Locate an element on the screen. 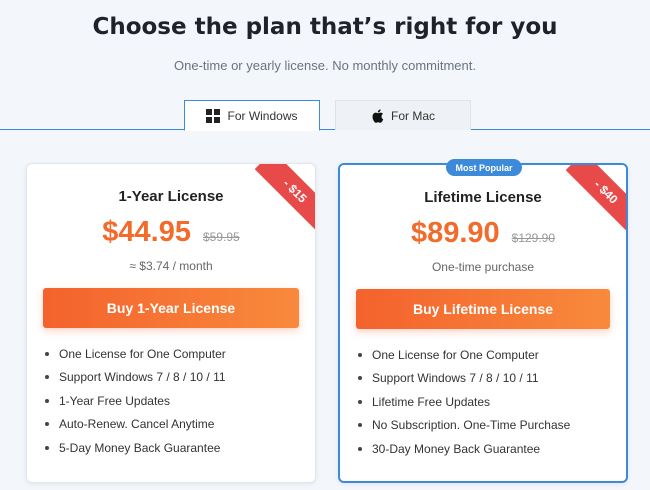  tab-windows: For Windows is located at coordinates (252, 115).